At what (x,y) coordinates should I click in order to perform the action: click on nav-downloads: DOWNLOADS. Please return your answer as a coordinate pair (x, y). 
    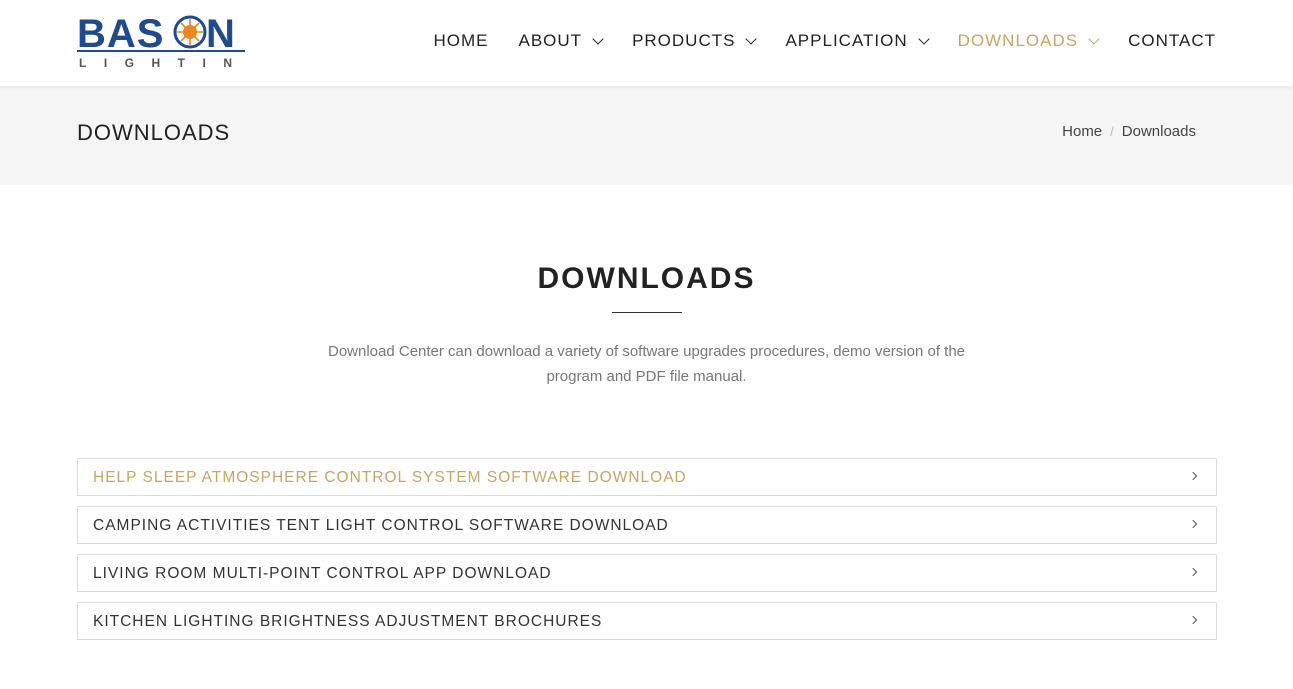
    Looking at the image, I should click on (1028, 41).